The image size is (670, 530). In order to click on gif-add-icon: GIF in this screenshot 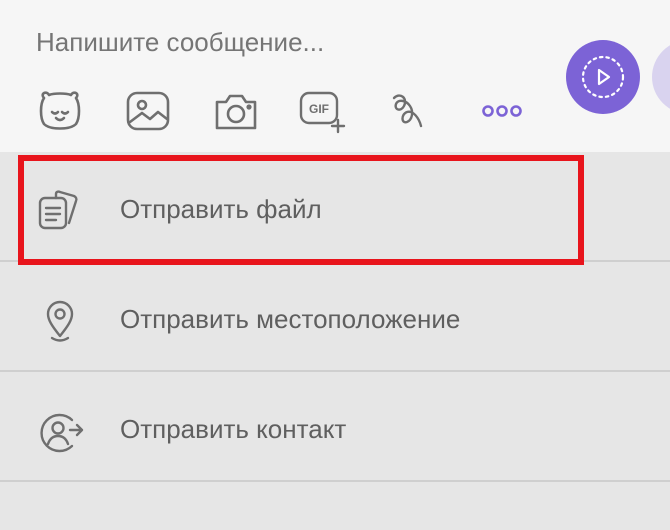, I will do `click(322, 111)`.